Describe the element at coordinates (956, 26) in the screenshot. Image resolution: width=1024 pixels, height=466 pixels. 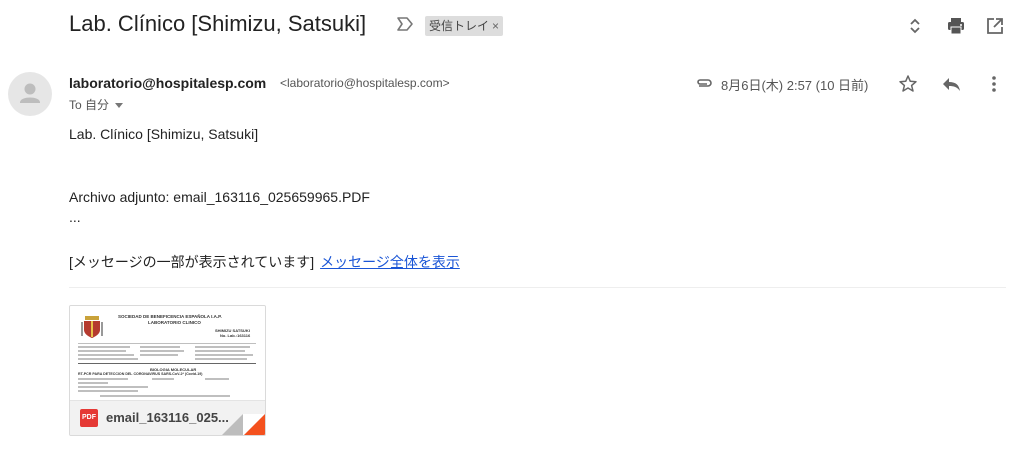
I see `print-icon` at that location.